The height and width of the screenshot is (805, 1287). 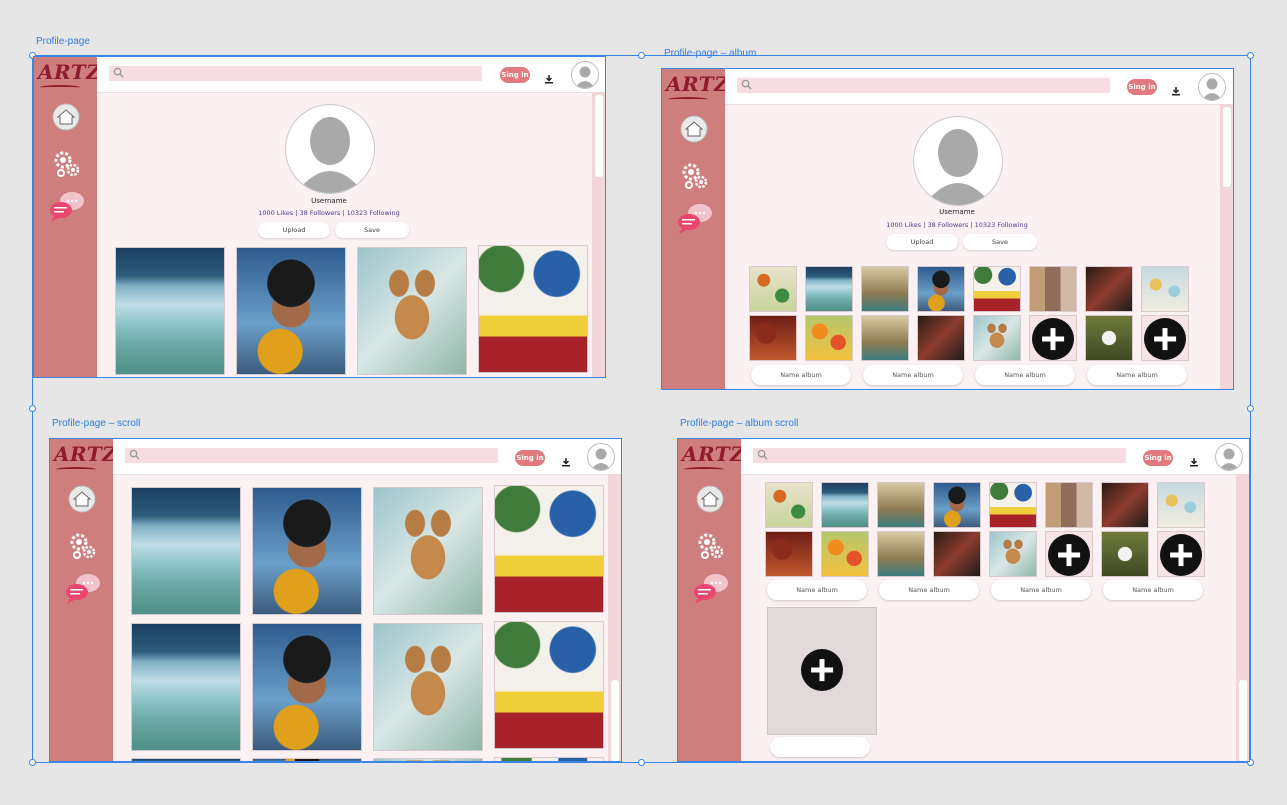 What do you see at coordinates (63, 41) in the screenshot?
I see `artboard-label-profile: Profile-page` at bounding box center [63, 41].